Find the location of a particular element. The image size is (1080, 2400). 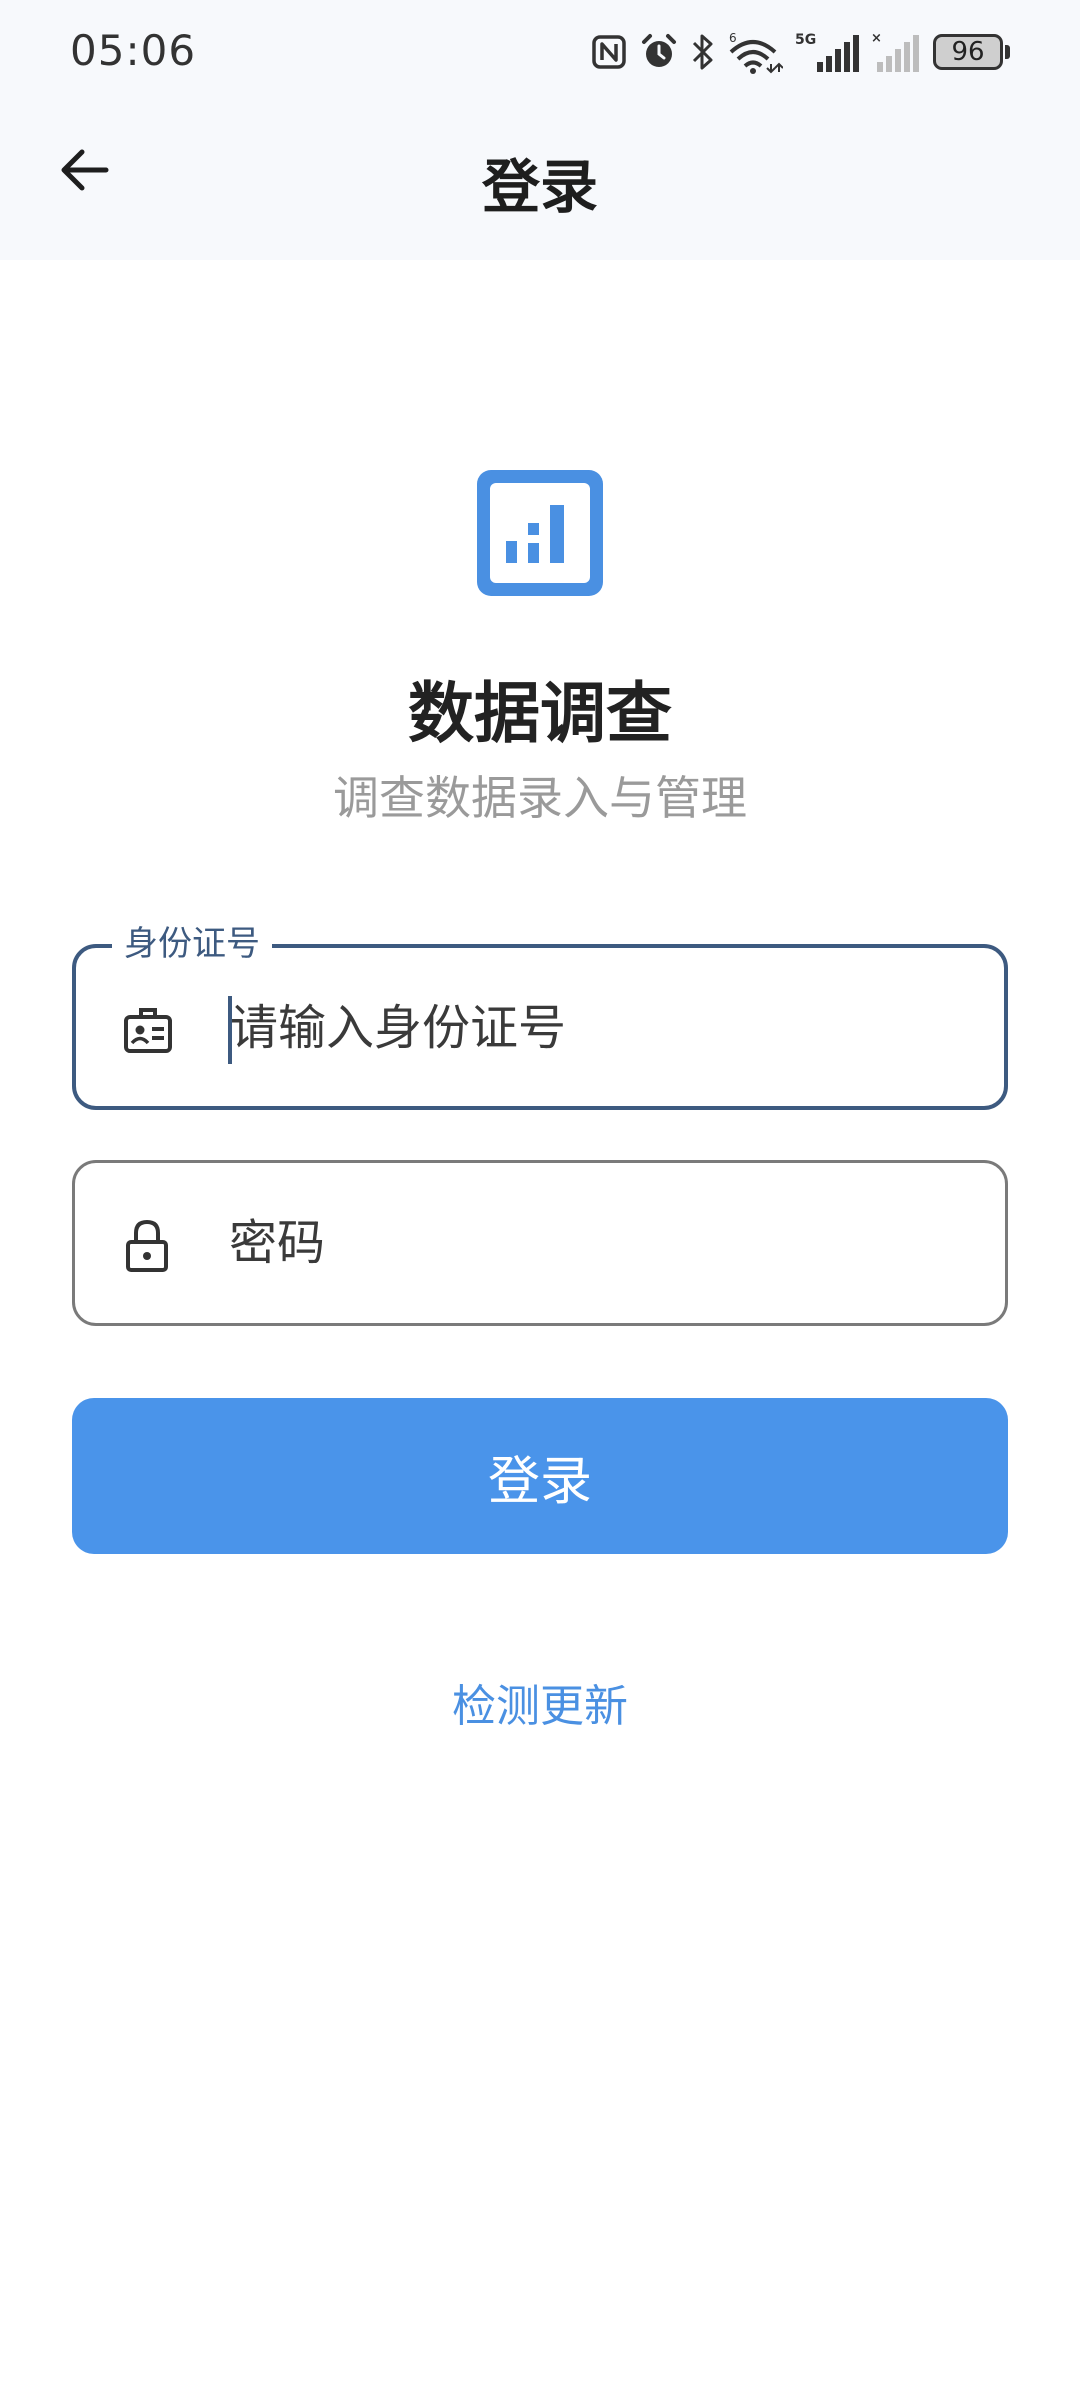

status-icons: 6 5G × 96 is located at coordinates (800, 52).